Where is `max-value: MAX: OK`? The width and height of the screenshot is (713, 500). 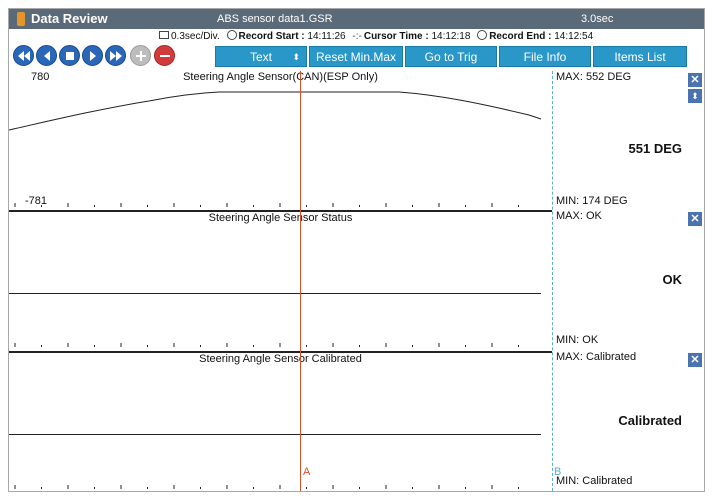
max-value: MAX: OK is located at coordinates (579, 216).